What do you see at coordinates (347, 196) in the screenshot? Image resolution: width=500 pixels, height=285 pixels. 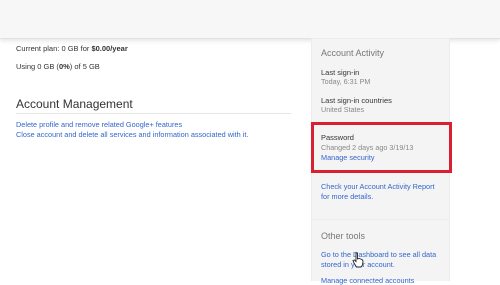 I see `activity-report-link-line2: for more details.` at bounding box center [347, 196].